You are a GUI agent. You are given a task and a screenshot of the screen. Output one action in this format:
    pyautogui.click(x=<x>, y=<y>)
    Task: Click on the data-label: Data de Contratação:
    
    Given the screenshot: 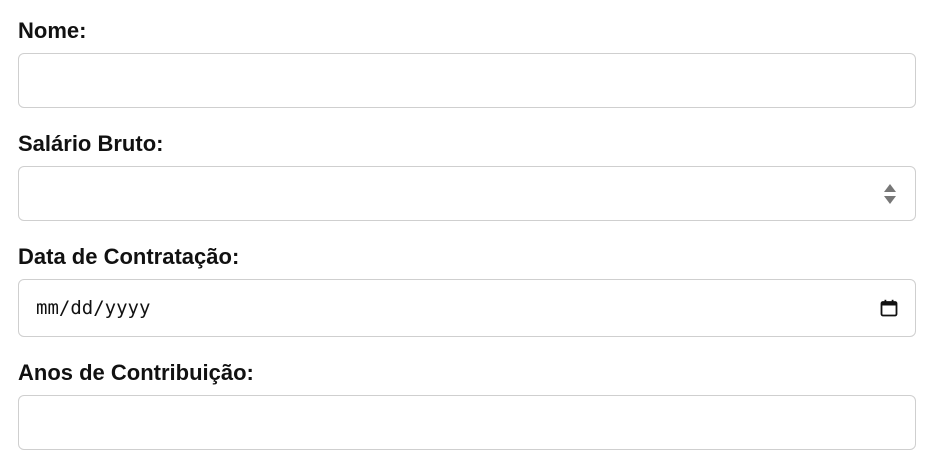 What is the action you would take?
    pyautogui.click(x=129, y=256)
    